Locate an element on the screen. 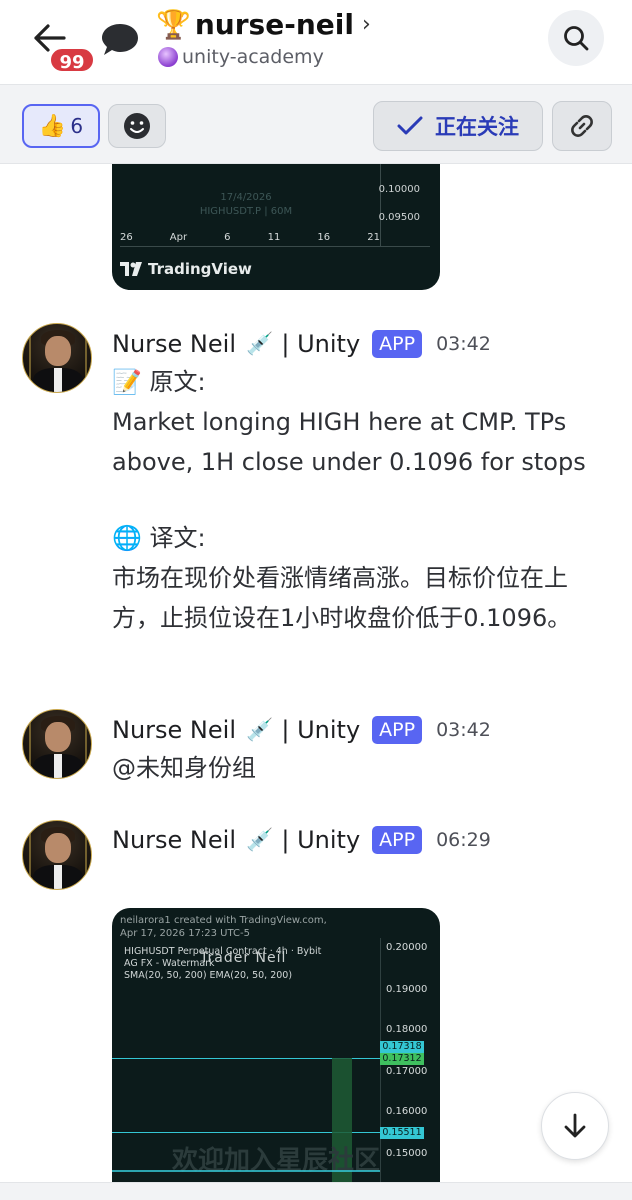  message-header: Nurse Neil 💉 | Unity APP 06:29 is located at coordinates (301, 840).